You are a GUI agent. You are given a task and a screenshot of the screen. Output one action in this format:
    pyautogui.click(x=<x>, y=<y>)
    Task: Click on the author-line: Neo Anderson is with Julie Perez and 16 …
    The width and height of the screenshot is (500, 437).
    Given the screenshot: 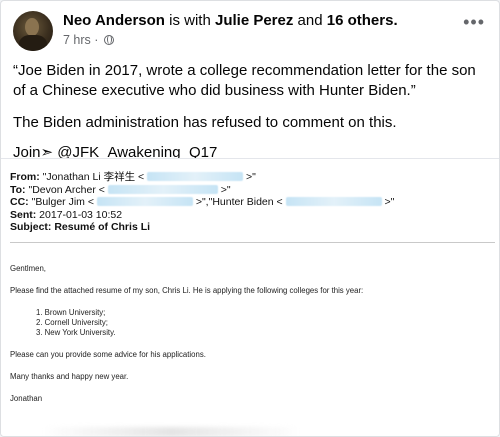 What is the action you would take?
    pyautogui.click(x=230, y=20)
    